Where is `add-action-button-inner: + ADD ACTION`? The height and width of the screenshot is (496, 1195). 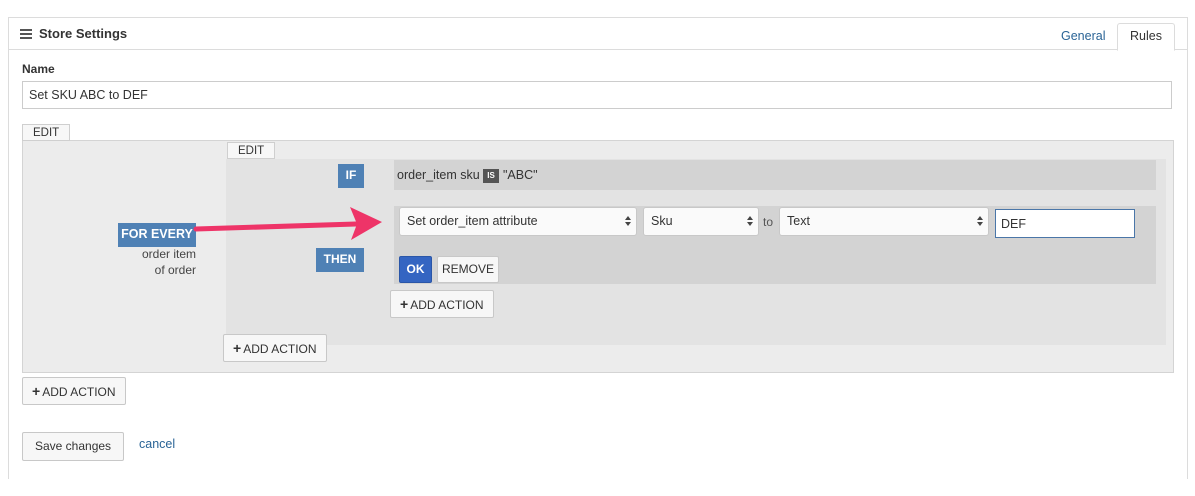
add-action-button-inner: + ADD ACTION is located at coordinates (442, 304).